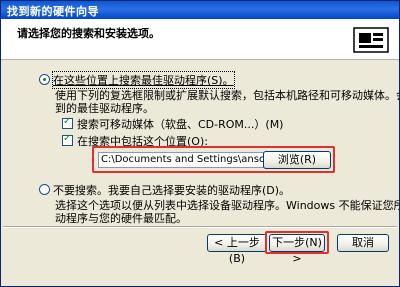 This screenshot has width=400, height=287. Describe the element at coordinates (172, 190) in the screenshot. I see `manual-select-label: 不要搜索。我要自己选择要安装的驱动程序(D)。` at that location.